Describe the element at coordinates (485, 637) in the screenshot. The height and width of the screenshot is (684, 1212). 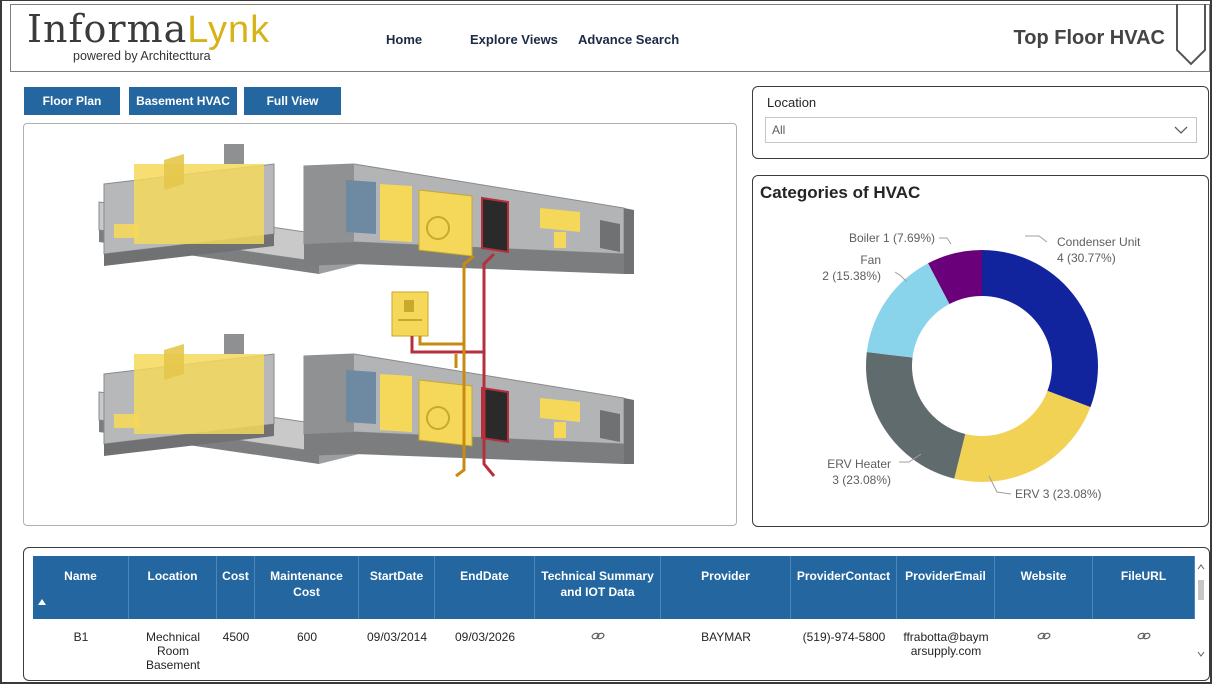
I see `cell-end-date: 09/03/2026` at that location.